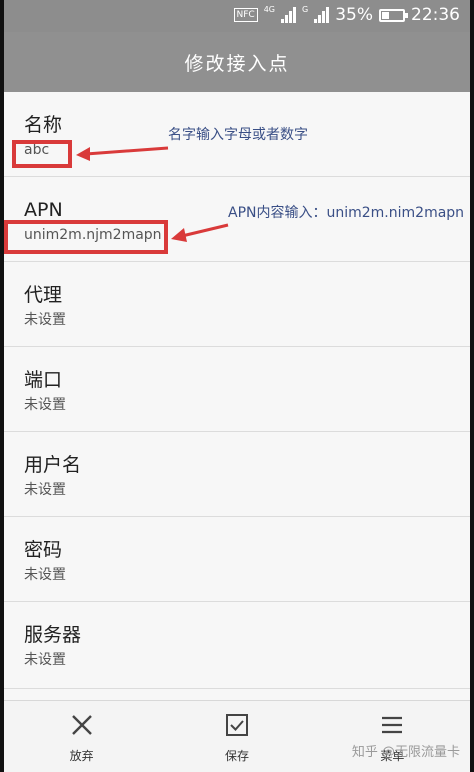 This screenshot has height=772, width=474. I want to click on name-arrow-icon, so click(122, 153).